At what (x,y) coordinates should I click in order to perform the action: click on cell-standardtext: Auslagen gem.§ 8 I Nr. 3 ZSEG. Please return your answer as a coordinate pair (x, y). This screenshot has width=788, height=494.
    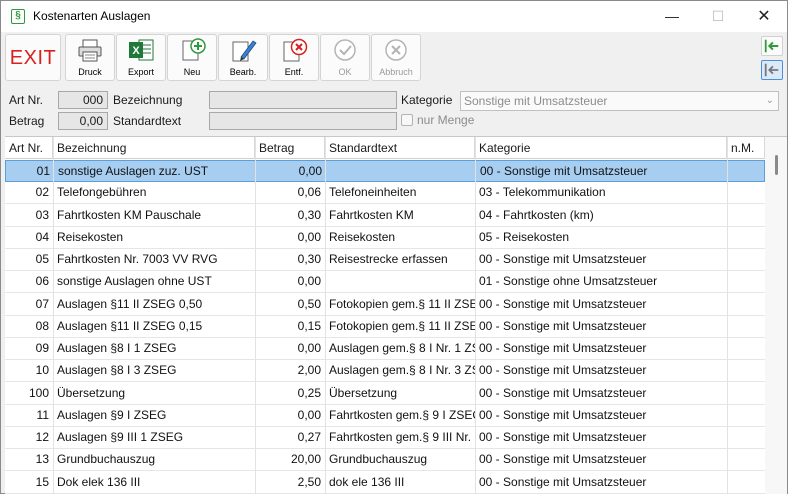
    Looking at the image, I should click on (402, 370).